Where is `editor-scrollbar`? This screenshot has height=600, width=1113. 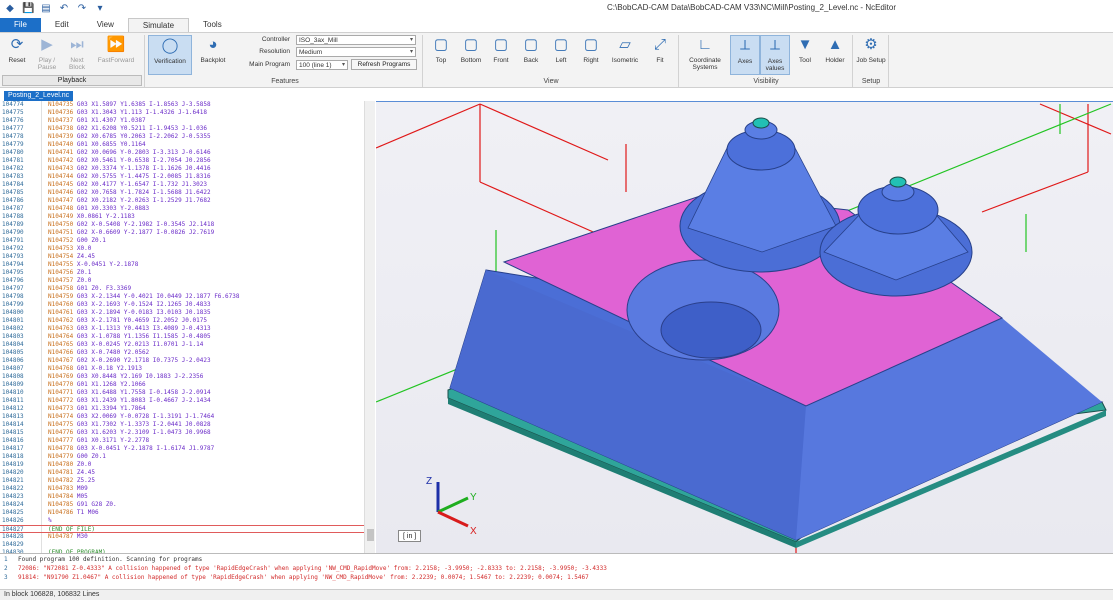 editor-scrollbar is located at coordinates (369, 327).